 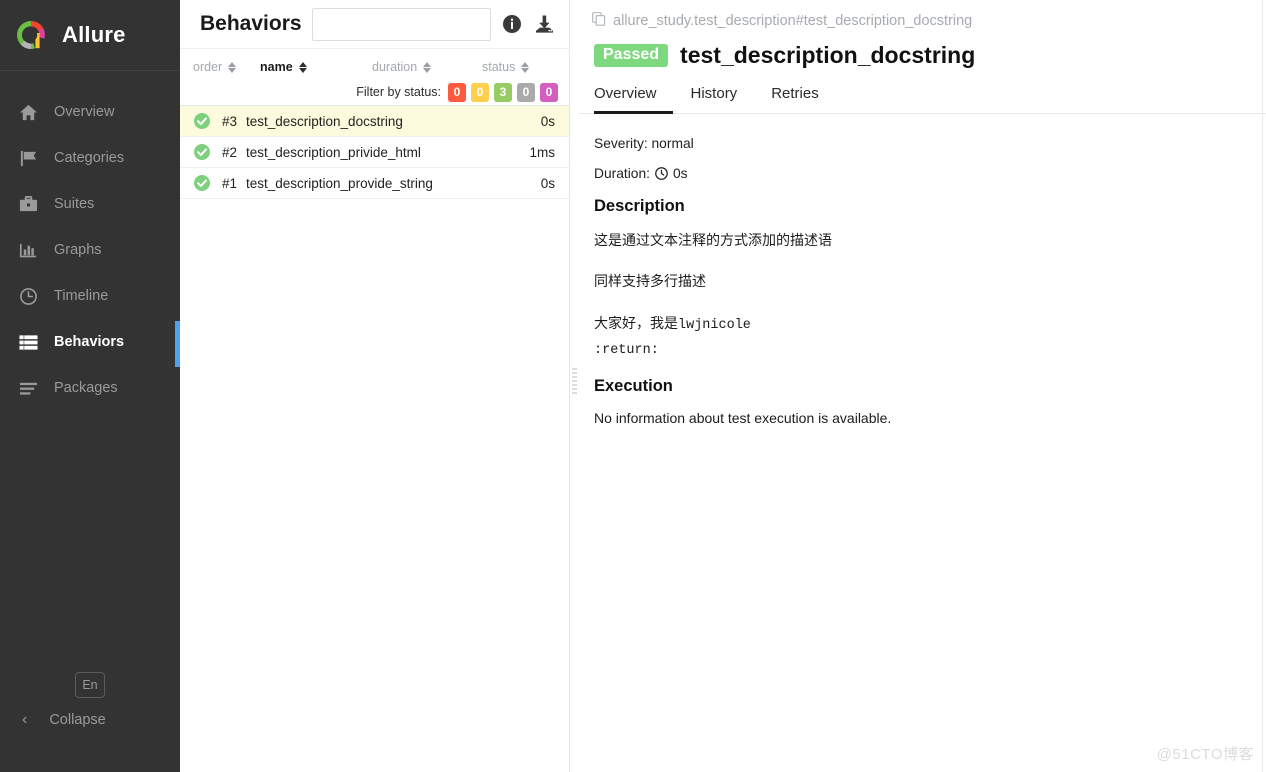 I want to click on page-title: Behaviors, so click(x=251, y=23).